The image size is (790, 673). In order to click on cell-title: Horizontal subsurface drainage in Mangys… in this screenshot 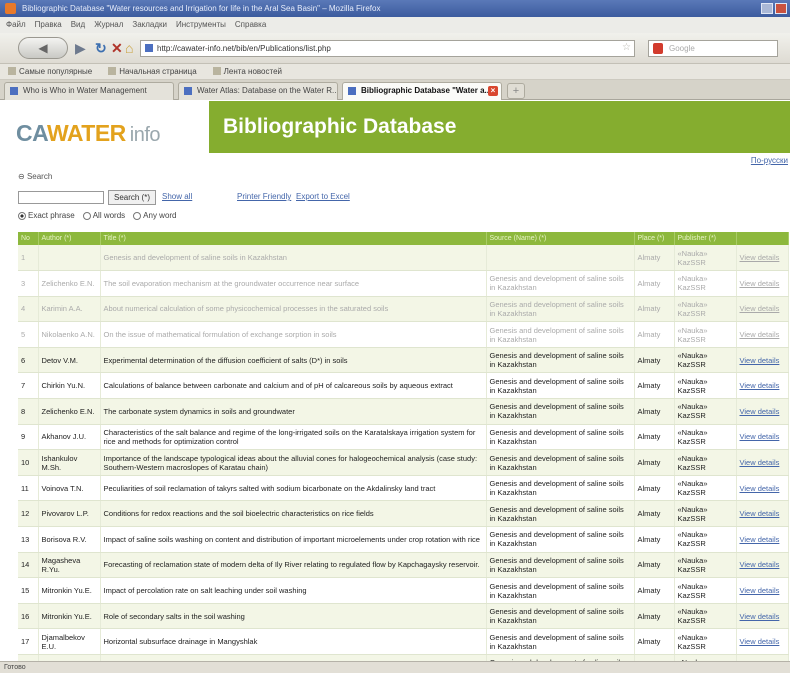, I will do `click(293, 641)`.